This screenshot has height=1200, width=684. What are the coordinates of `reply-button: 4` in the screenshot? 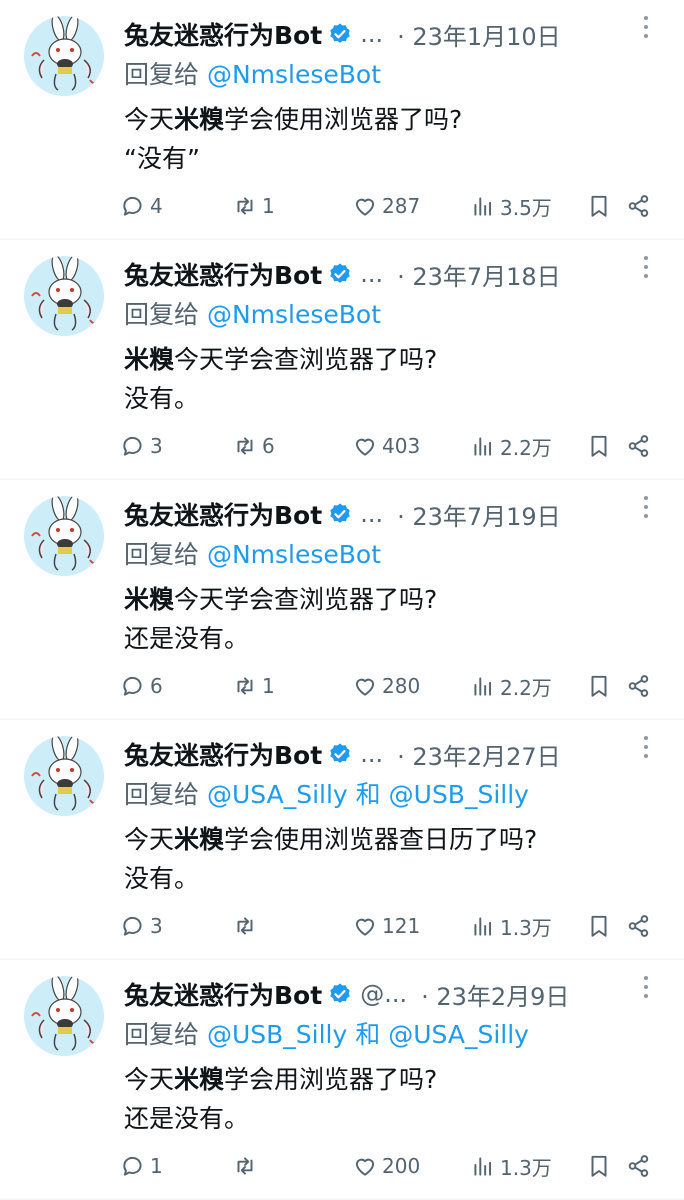 It's located at (141, 206).